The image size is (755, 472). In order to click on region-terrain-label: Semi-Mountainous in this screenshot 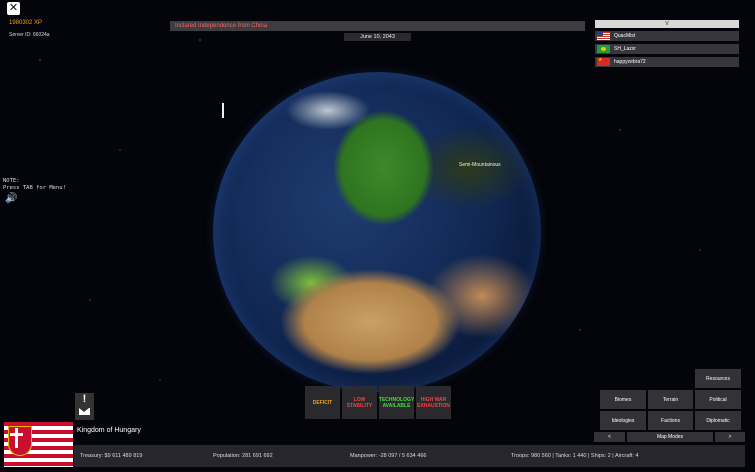, I will do `click(480, 165)`.